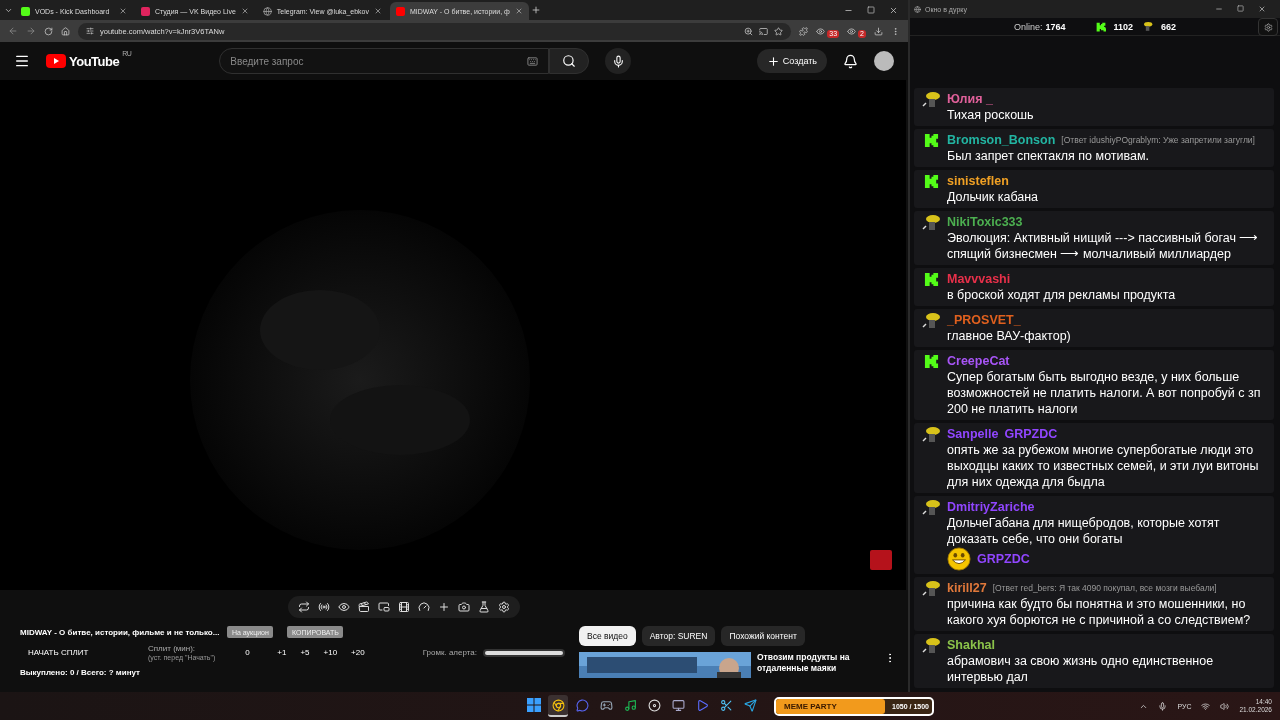  What do you see at coordinates (779, 31) in the screenshot?
I see `bookmark-star-icon` at bounding box center [779, 31].